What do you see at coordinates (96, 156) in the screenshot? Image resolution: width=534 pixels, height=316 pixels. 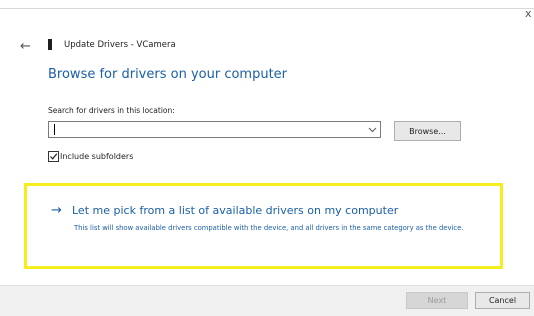 I see `include-subfolders-label: Include subfolders` at bounding box center [96, 156].